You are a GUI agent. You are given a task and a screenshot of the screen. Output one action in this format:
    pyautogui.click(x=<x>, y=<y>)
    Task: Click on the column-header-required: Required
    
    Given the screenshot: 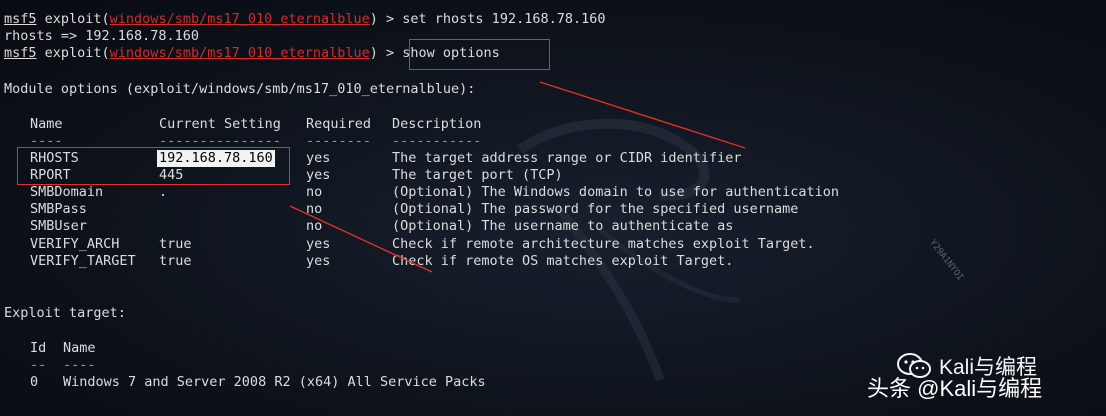 What is the action you would take?
    pyautogui.click(x=339, y=124)
    